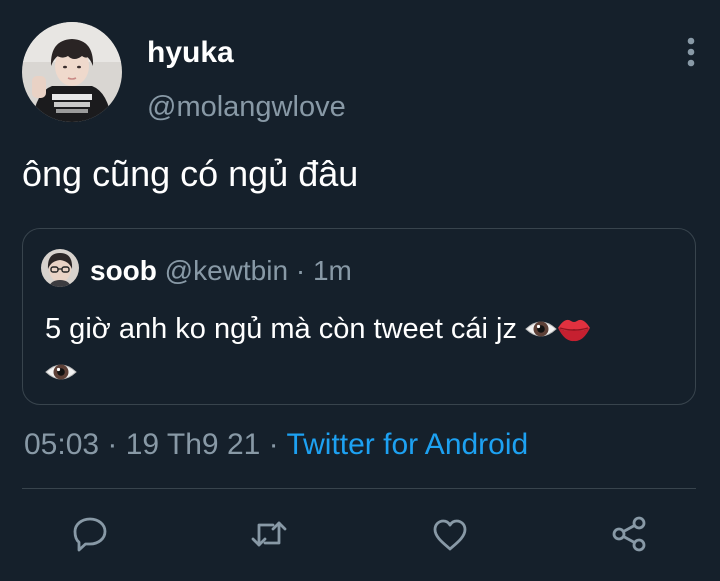 This screenshot has height=581, width=720. I want to click on quoted-avatar-photo, so click(60, 268).